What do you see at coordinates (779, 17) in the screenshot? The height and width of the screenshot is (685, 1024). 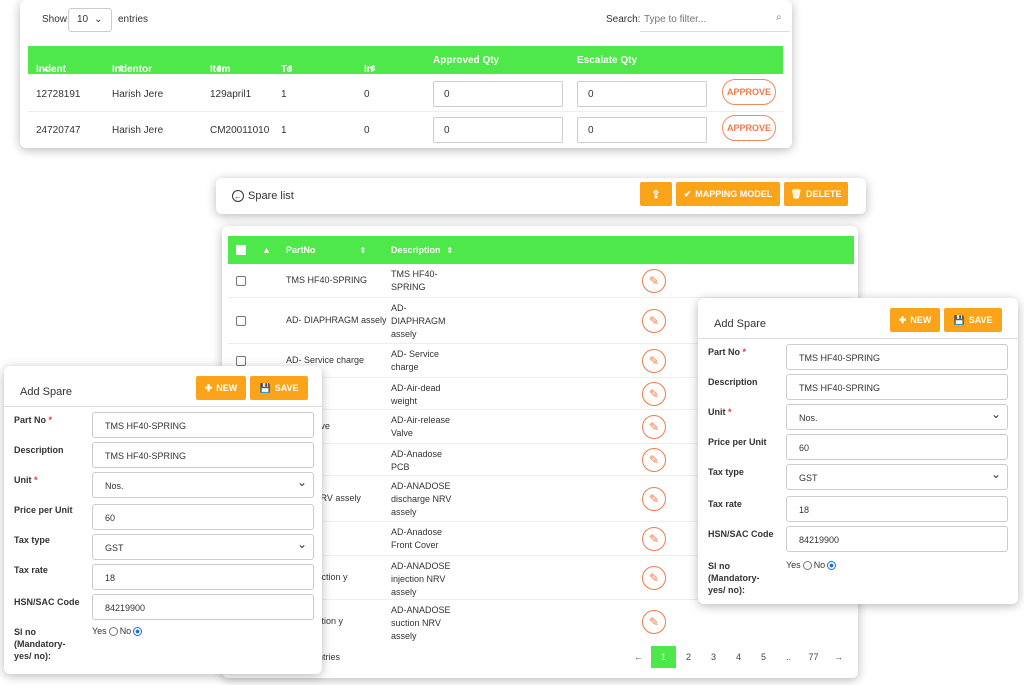 I see `search-icon: ⌕` at bounding box center [779, 17].